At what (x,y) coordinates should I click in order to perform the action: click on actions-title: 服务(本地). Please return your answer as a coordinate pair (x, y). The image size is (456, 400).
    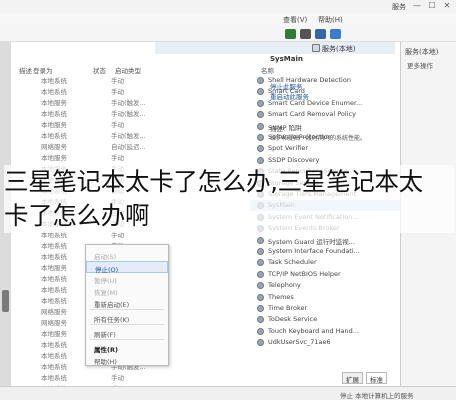
    Looking at the image, I should click on (422, 52).